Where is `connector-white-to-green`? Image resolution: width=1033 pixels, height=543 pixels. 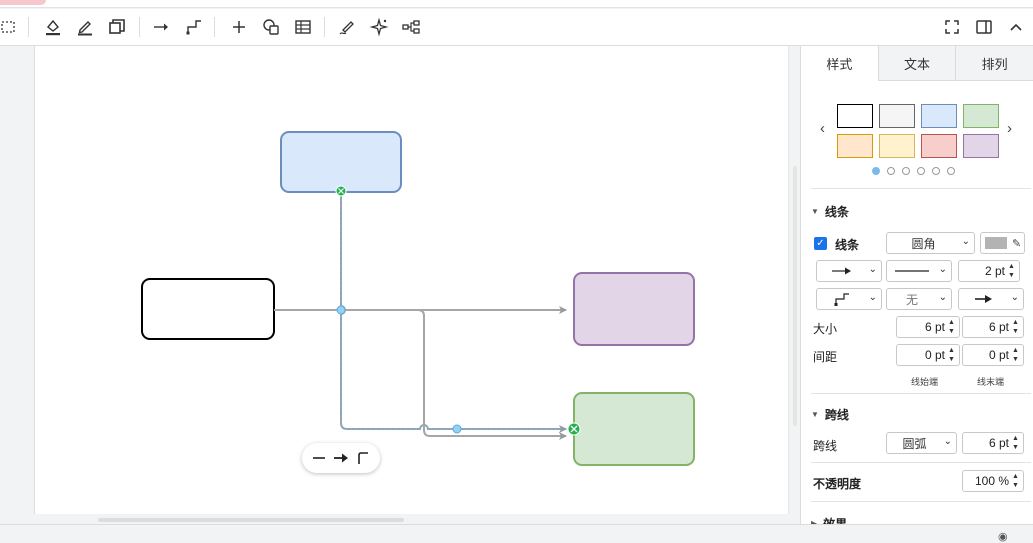 connector-white-to-green is located at coordinates (420, 374).